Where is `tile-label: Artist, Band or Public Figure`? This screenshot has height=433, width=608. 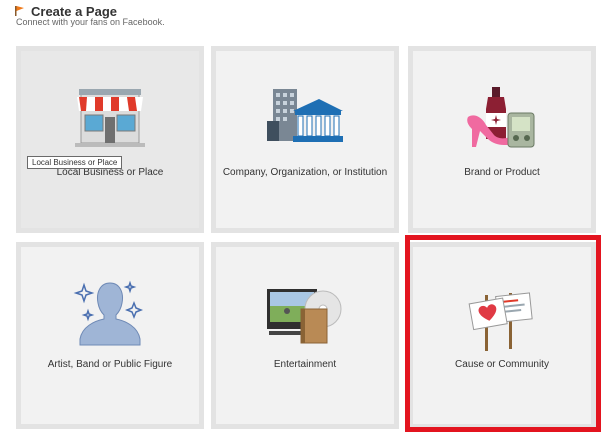
tile-label: Artist, Band or Public Figure is located at coordinates (110, 364).